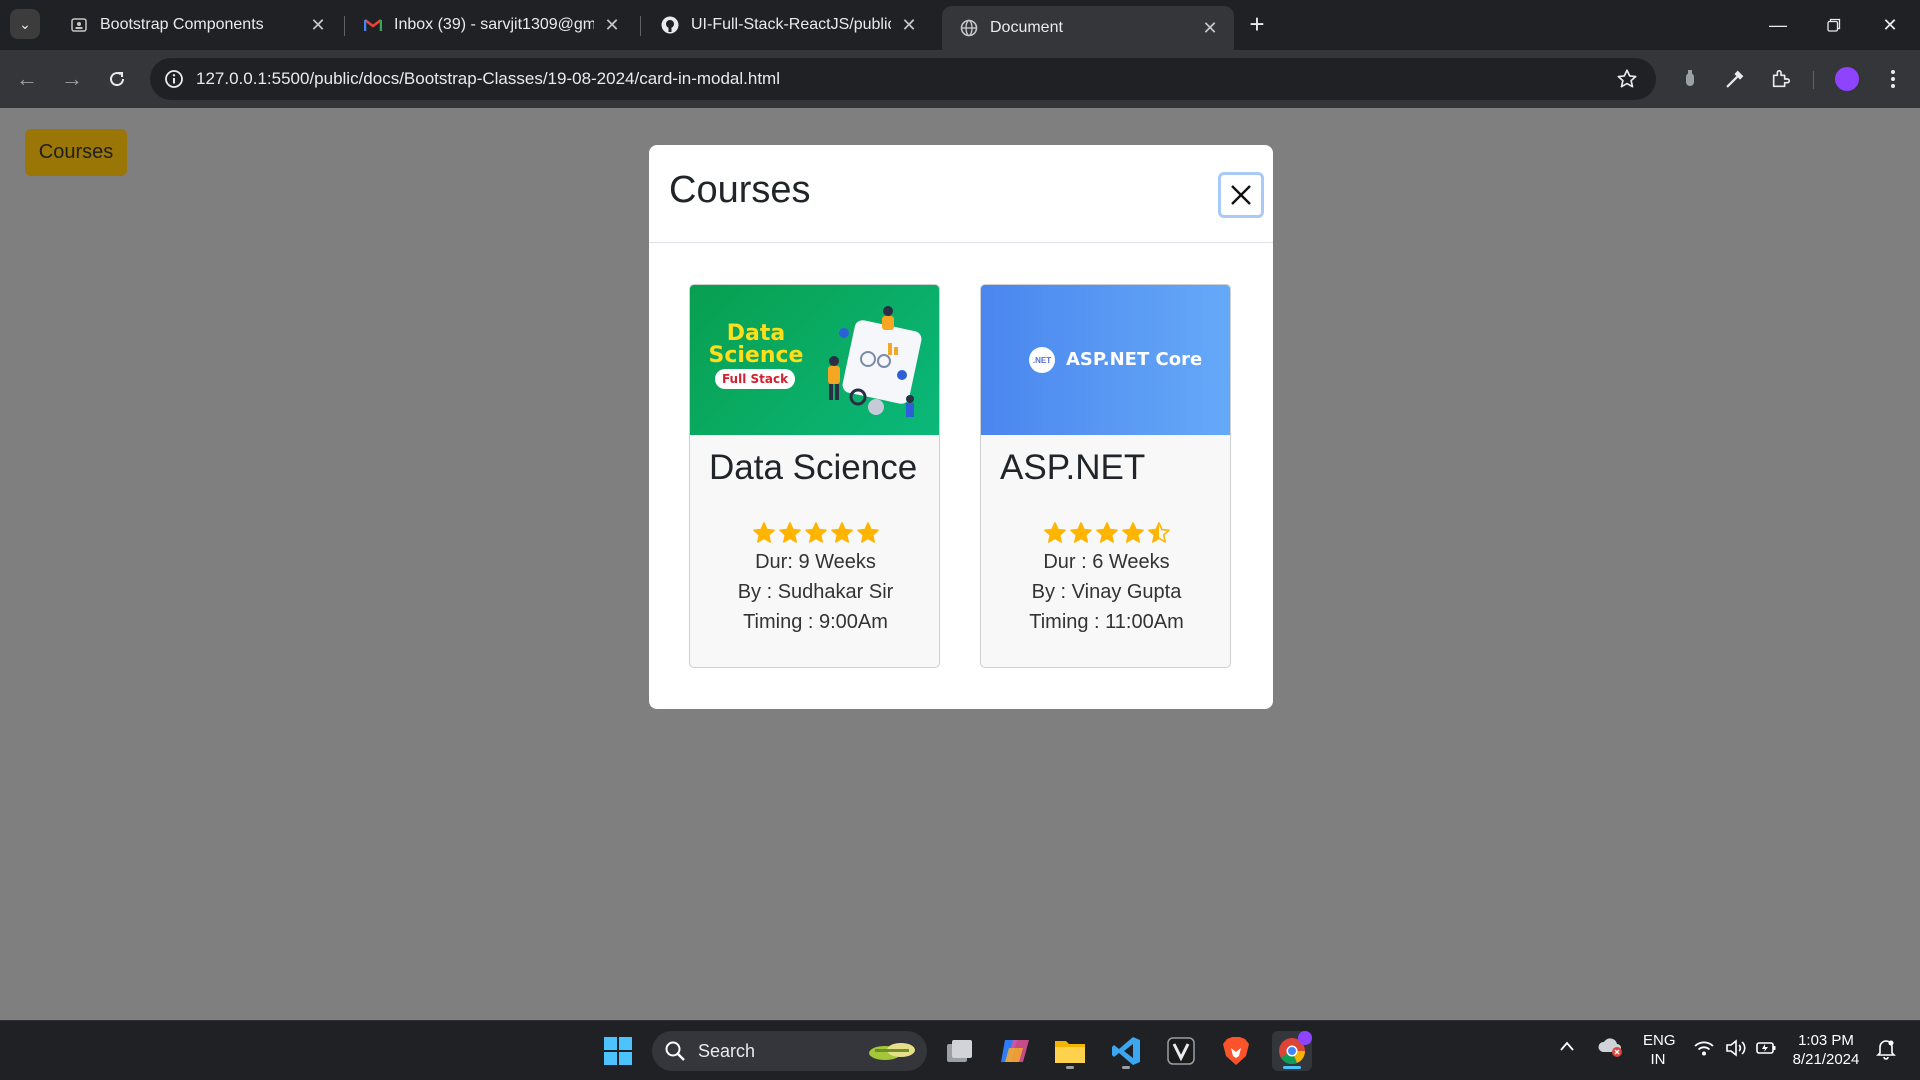 This screenshot has height=1080, width=1920. Describe the element at coordinates (675, 1051) in the screenshot. I see `search-icon` at that location.